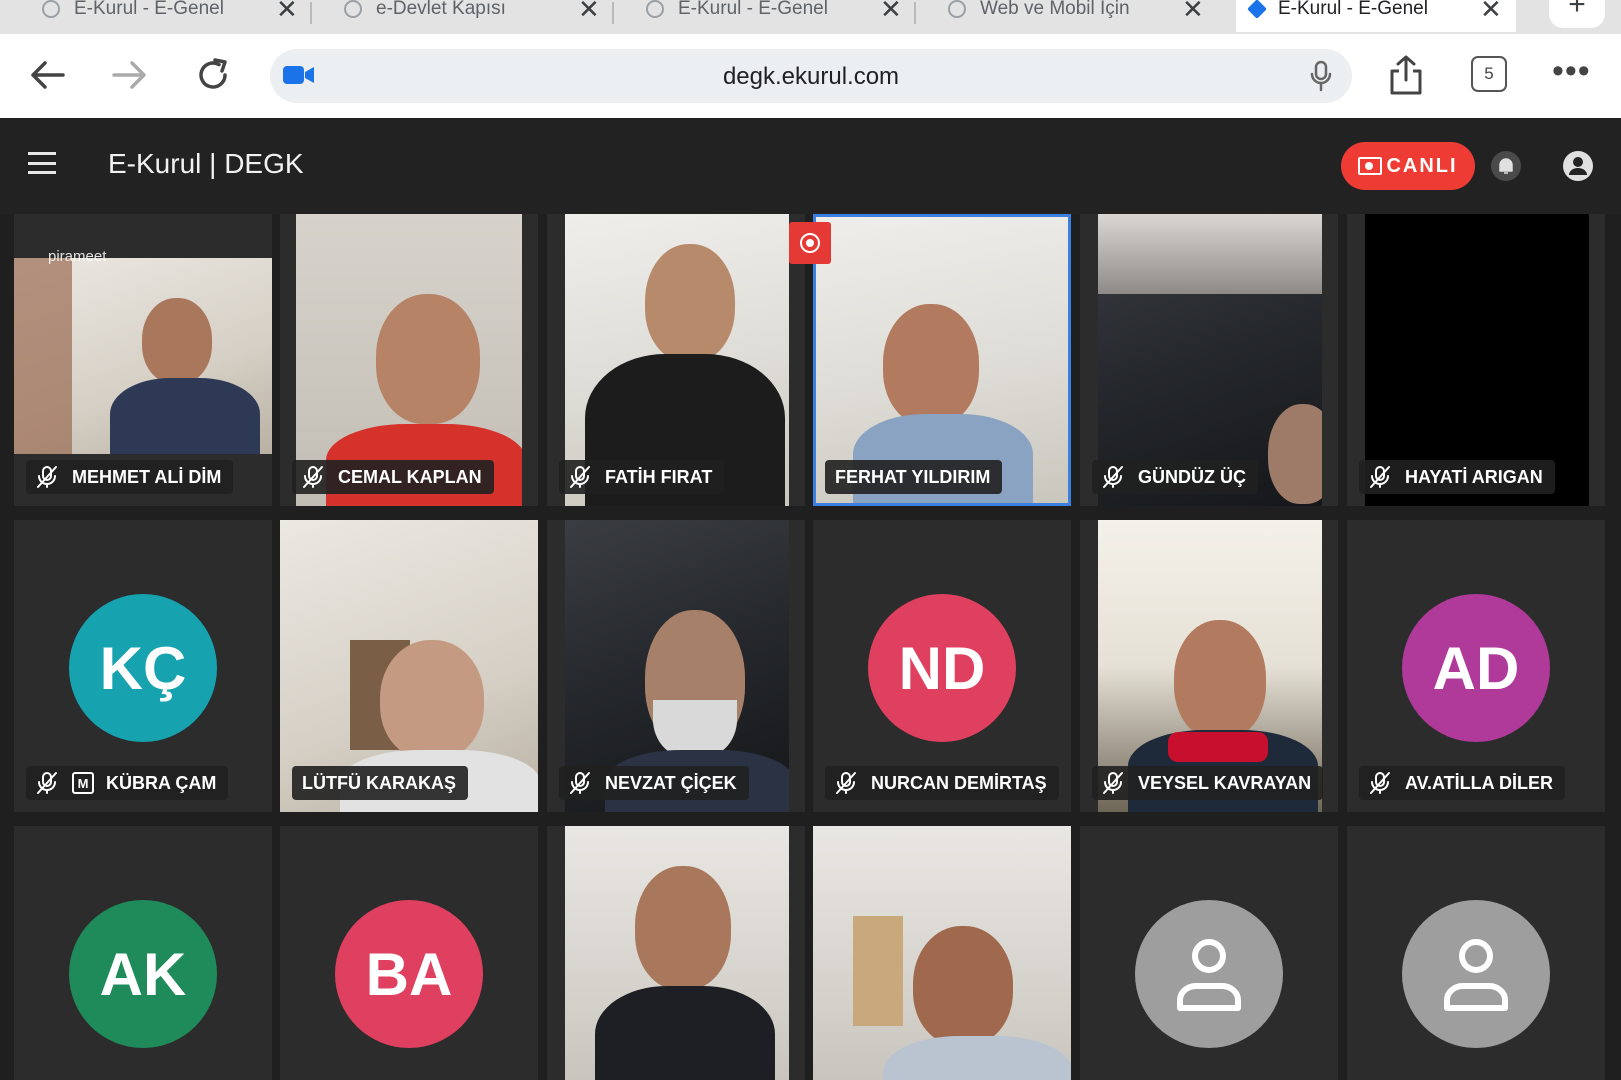 This screenshot has width=1621, height=1080. Describe the element at coordinates (409, 360) in the screenshot. I see `participant-tile: CEMAL KAPLAN` at that location.